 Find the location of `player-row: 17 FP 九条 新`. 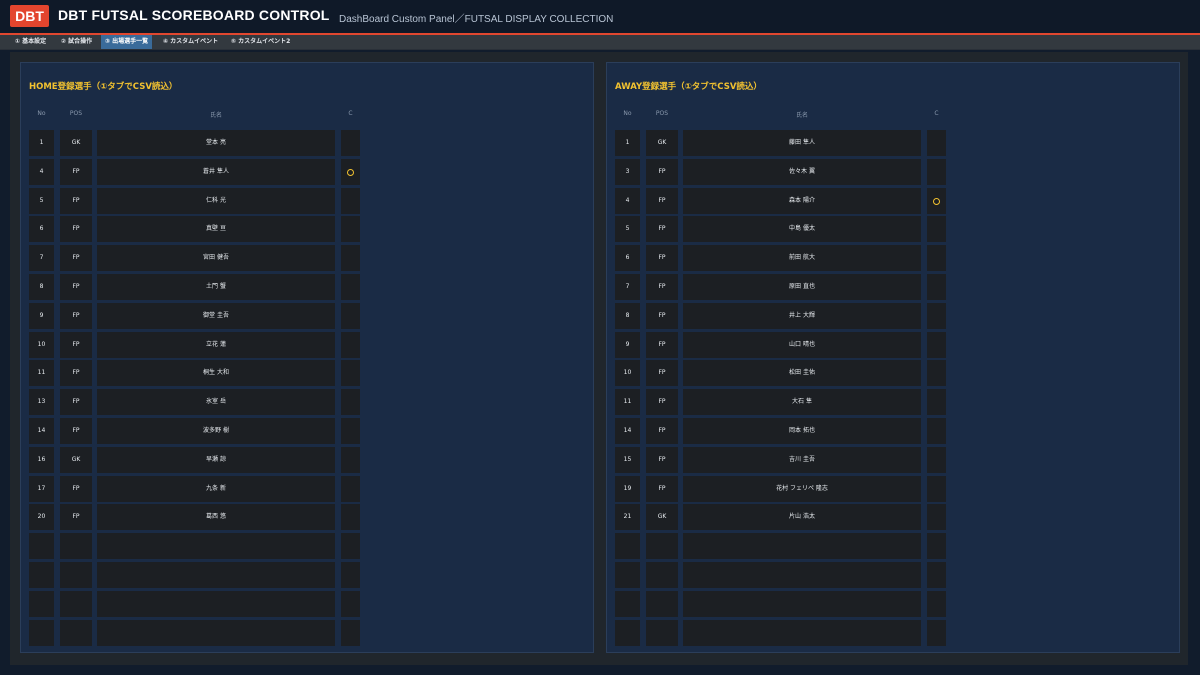

player-row: 17 FP 九条 新 is located at coordinates (195, 488).